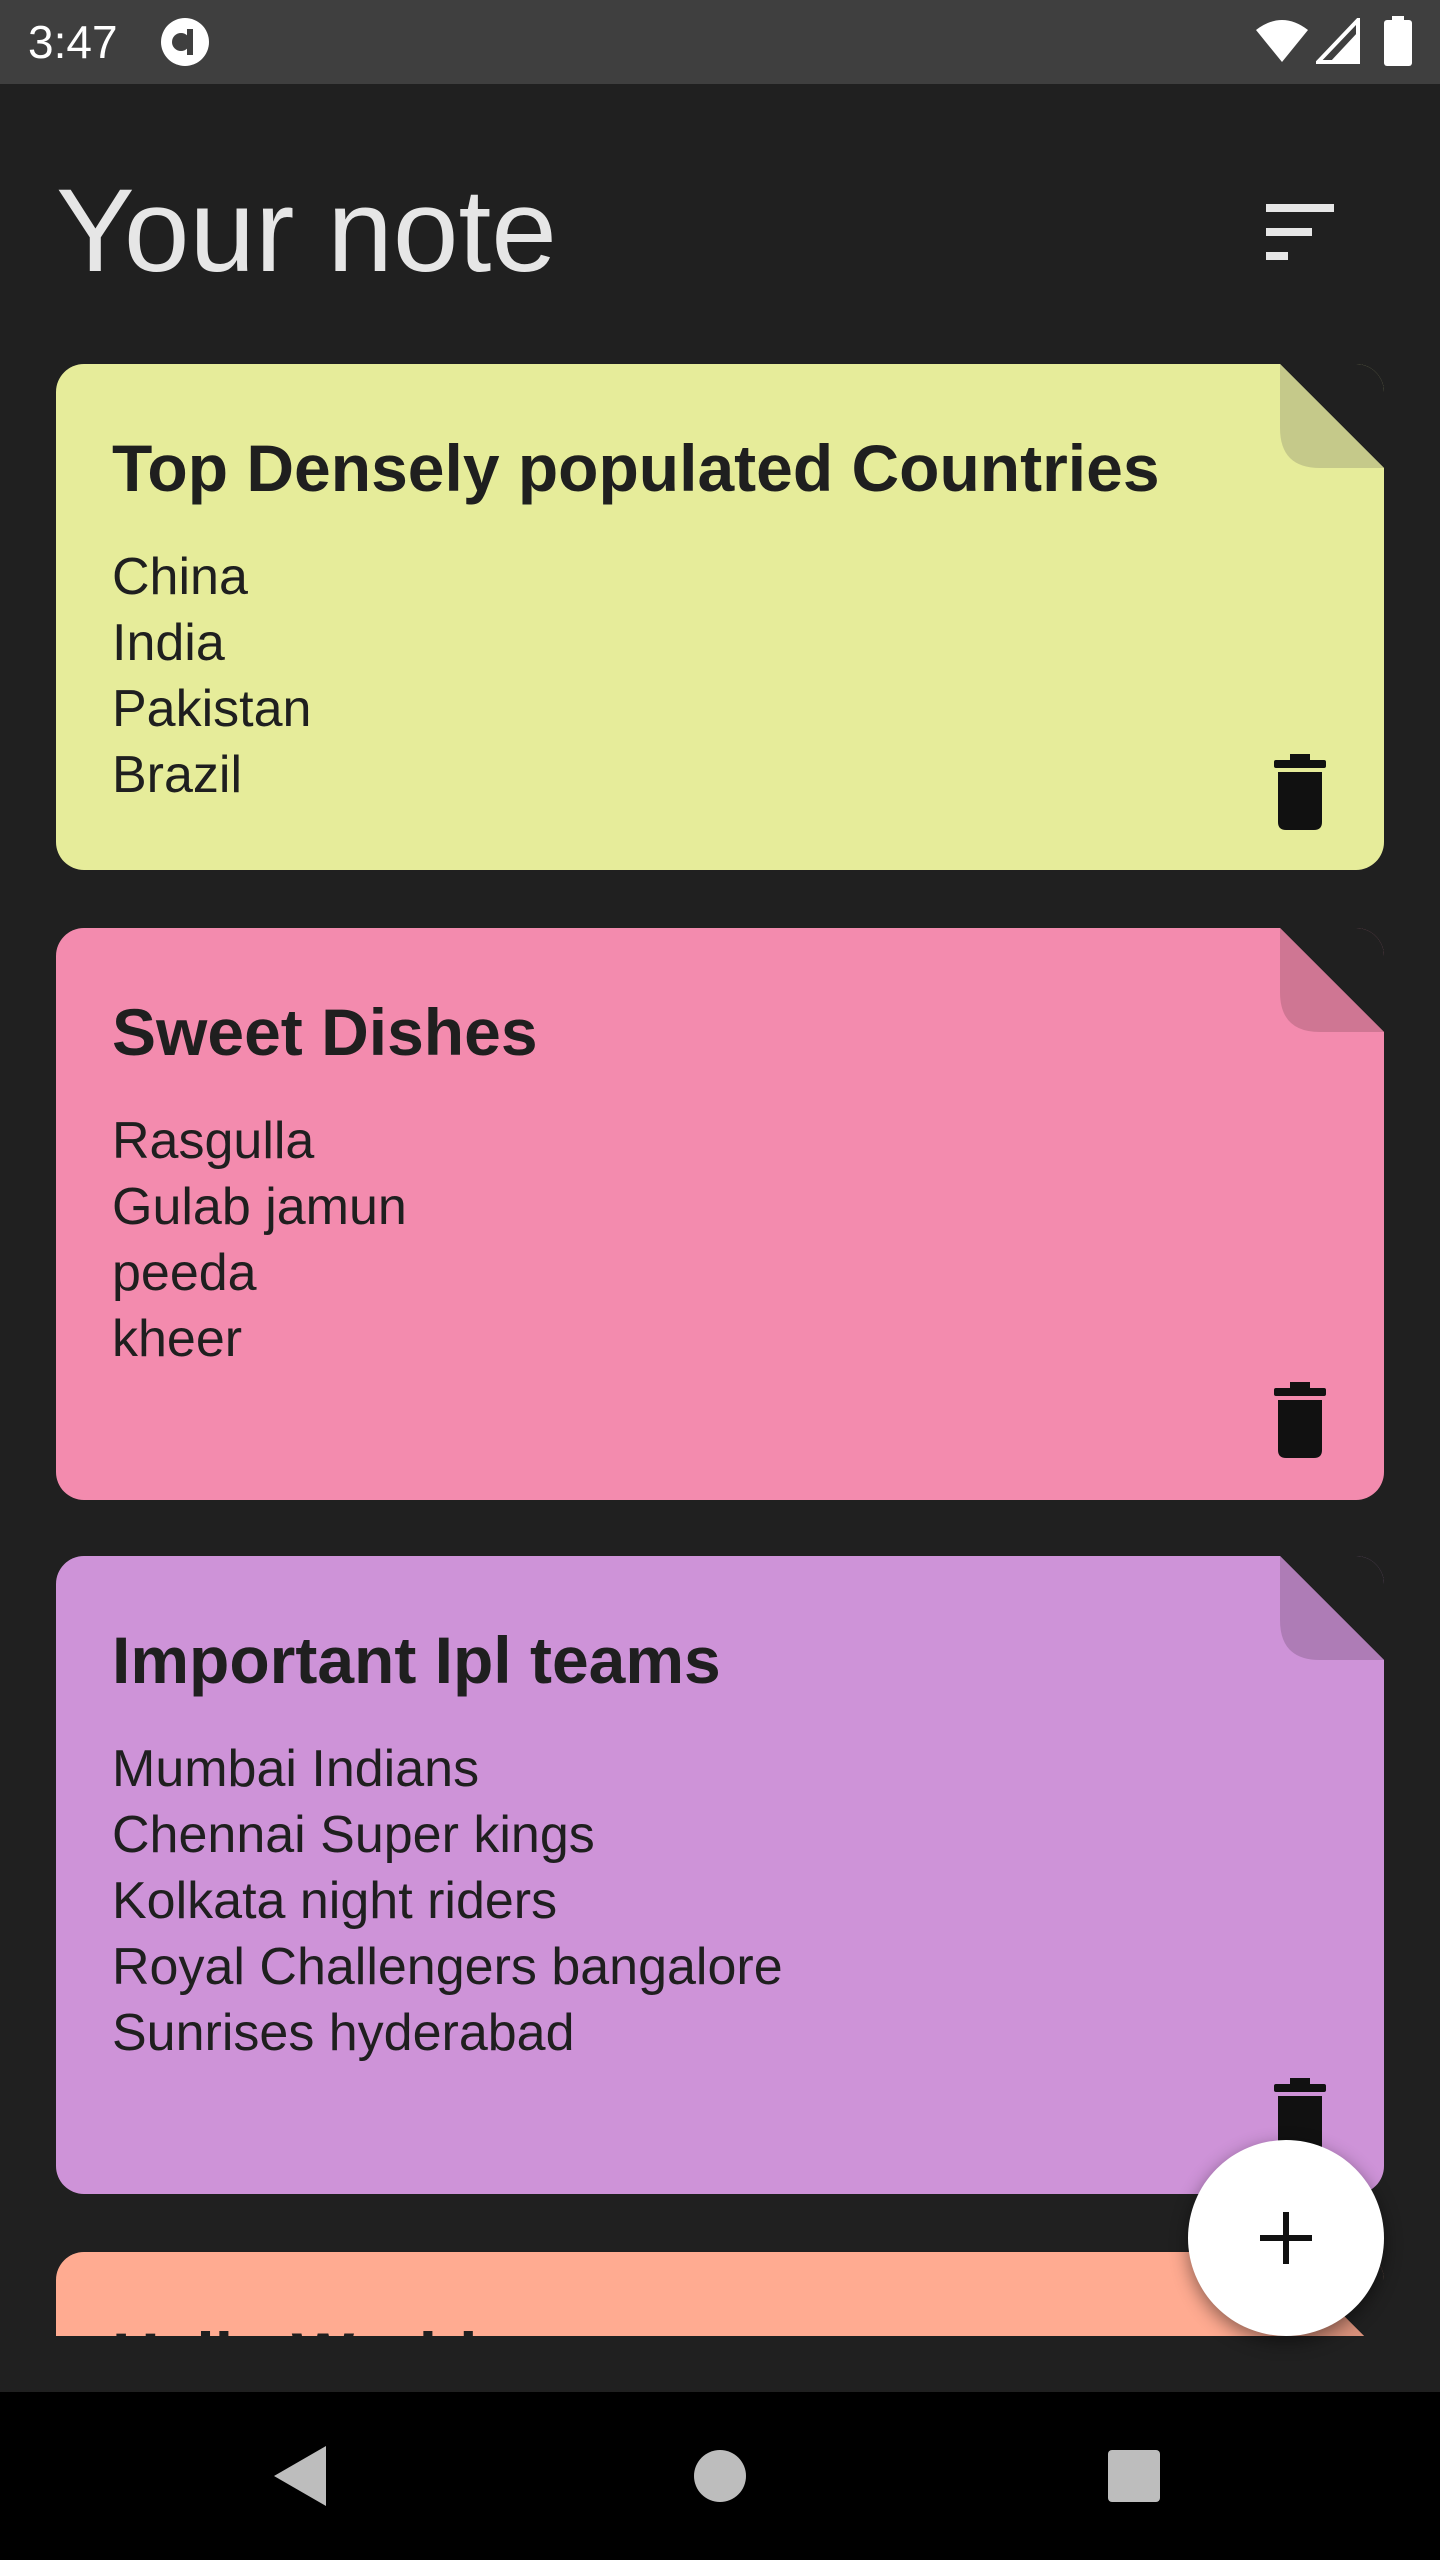  I want to click on app-notification-icon, so click(185, 42).